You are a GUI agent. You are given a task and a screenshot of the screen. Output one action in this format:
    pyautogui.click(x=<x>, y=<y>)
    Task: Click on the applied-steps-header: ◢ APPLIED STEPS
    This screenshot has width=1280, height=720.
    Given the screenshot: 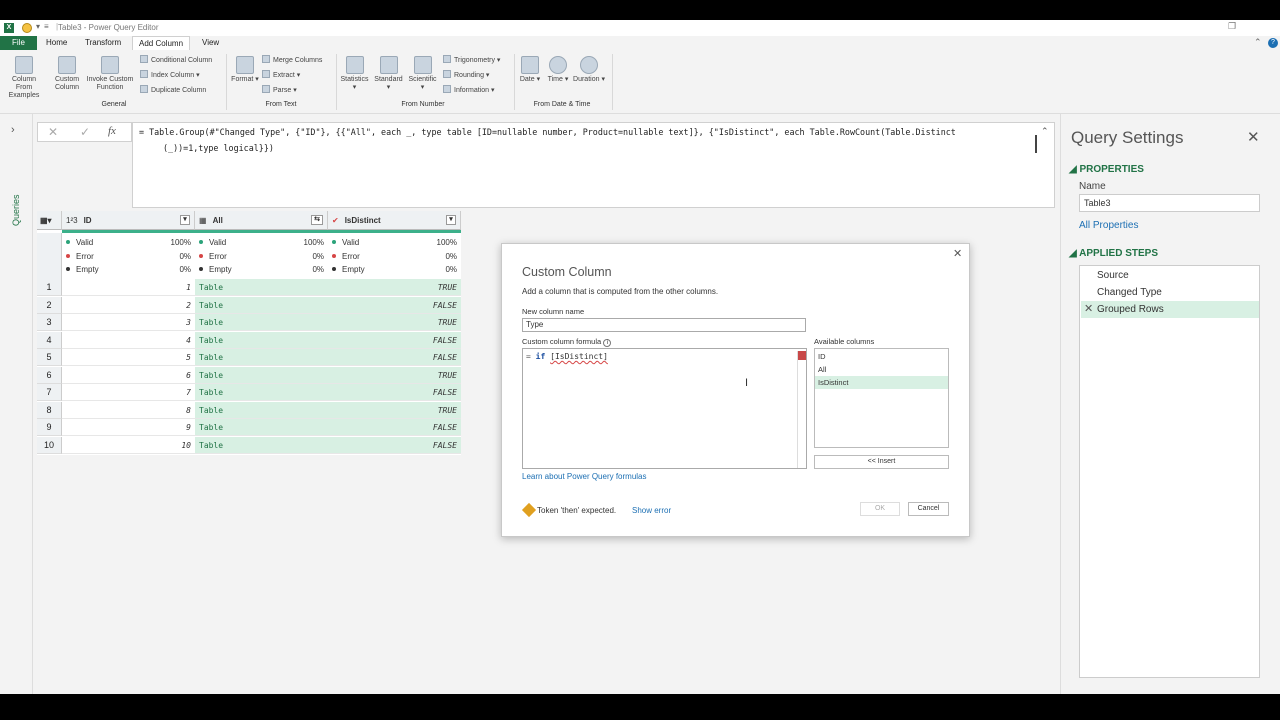 What is the action you would take?
    pyautogui.click(x=1113, y=253)
    